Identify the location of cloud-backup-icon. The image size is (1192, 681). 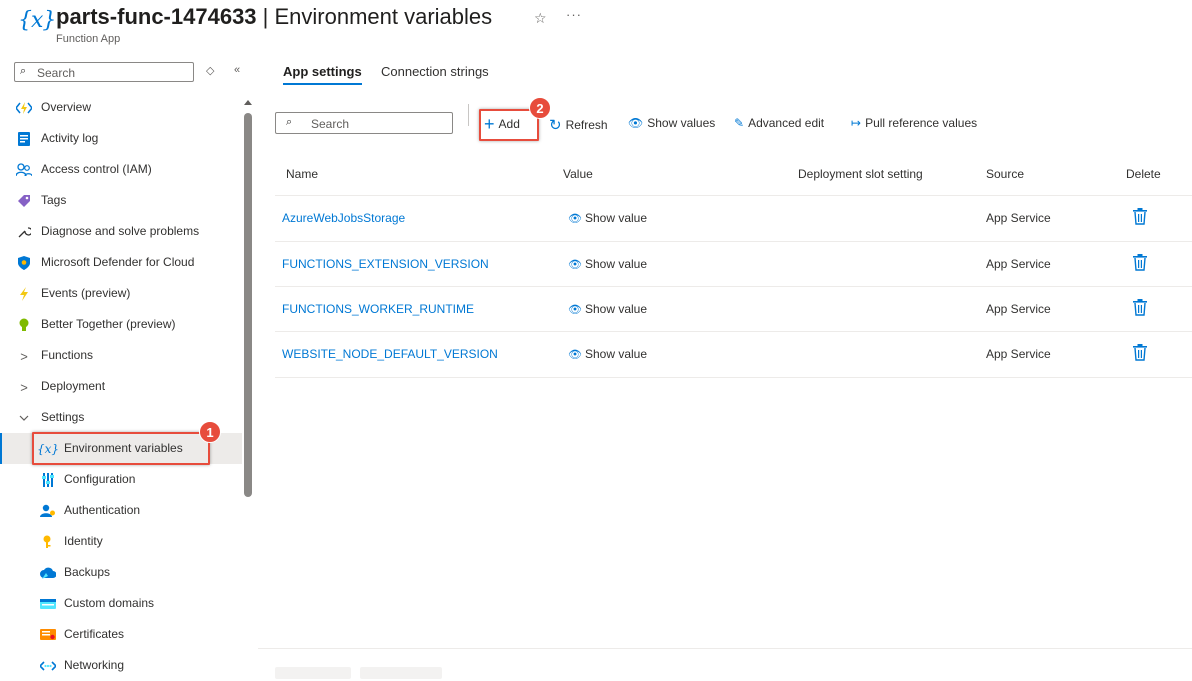
(48, 573).